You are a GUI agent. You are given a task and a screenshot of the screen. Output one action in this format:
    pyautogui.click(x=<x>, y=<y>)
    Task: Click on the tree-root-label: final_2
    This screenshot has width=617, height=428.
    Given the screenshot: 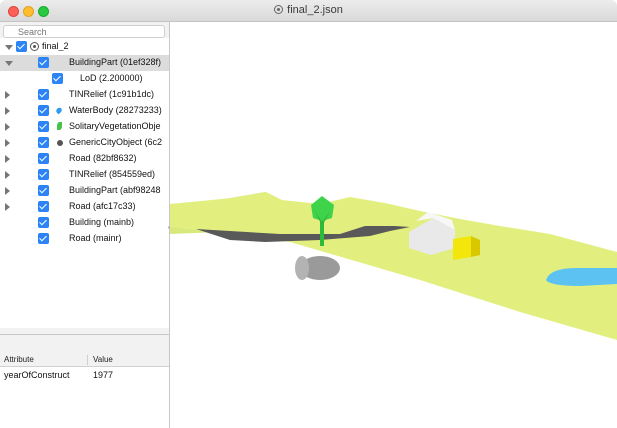 What is the action you would take?
    pyautogui.click(x=55, y=46)
    